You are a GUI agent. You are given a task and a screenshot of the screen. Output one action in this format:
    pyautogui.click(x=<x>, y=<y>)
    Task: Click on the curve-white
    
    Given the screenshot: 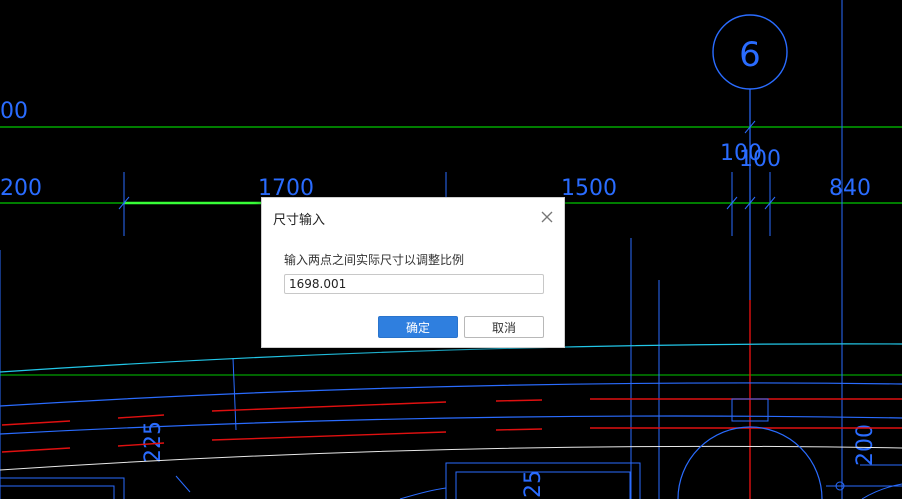 What is the action you would take?
    pyautogui.click(x=451, y=458)
    